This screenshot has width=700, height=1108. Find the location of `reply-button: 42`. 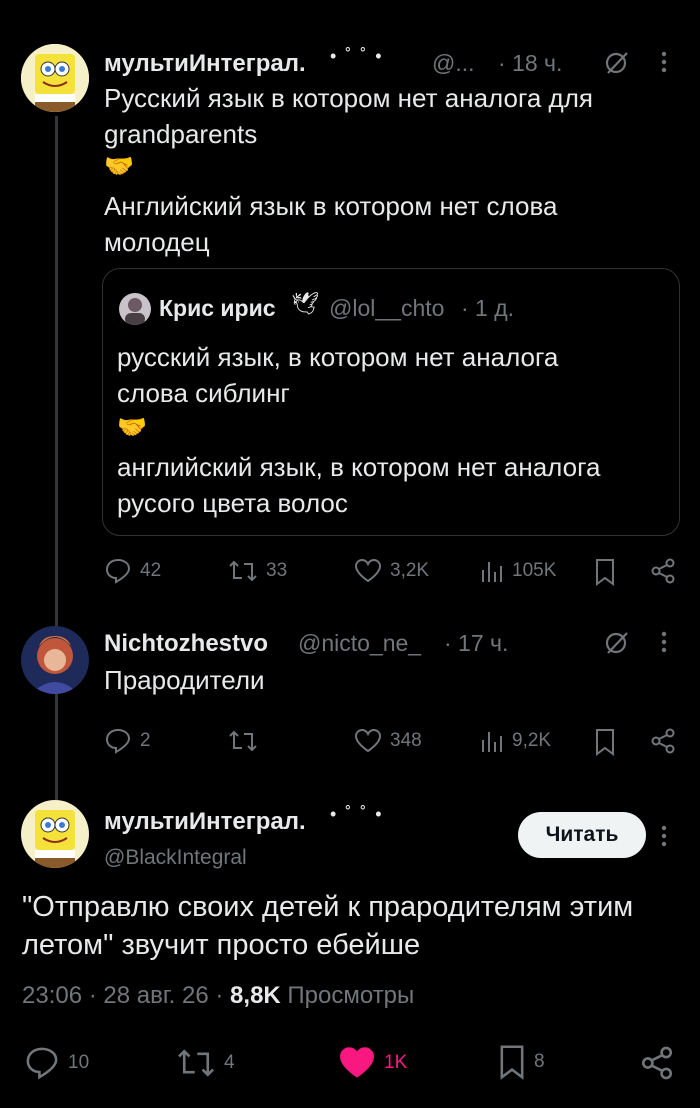

reply-button: 42 is located at coordinates (132, 571).